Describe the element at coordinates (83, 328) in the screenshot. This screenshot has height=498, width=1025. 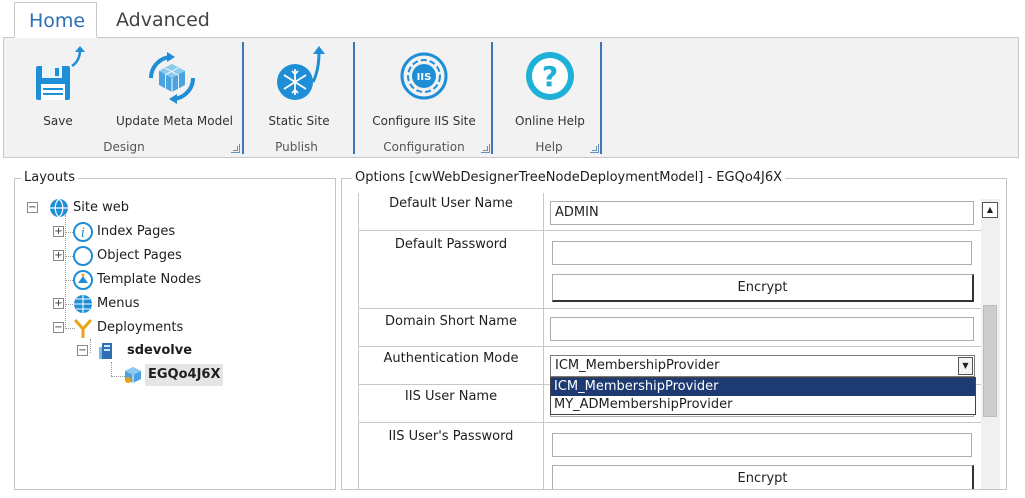
I see `deployment-icon` at that location.